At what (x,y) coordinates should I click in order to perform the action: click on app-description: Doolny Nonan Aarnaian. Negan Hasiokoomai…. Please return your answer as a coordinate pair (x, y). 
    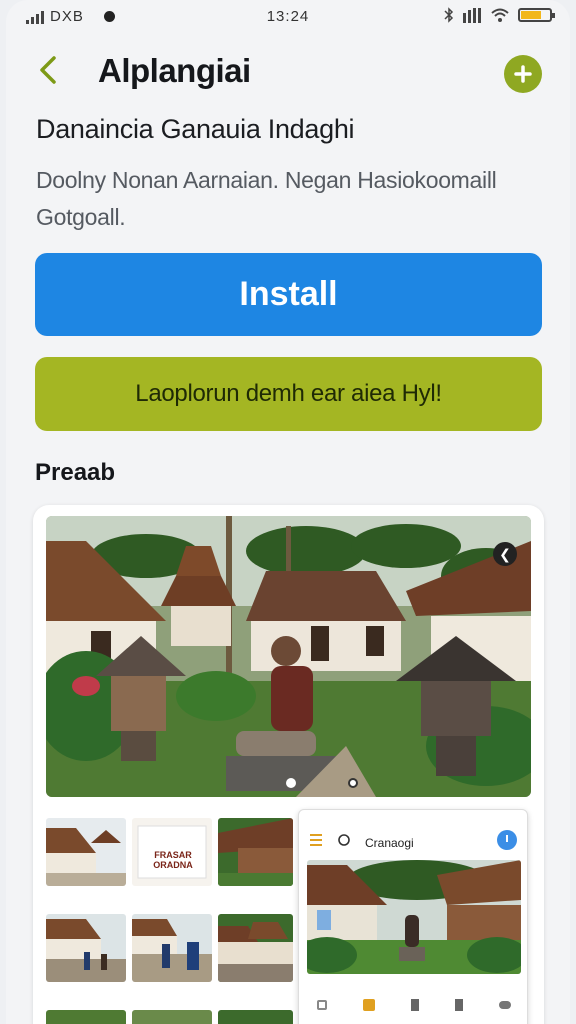
    Looking at the image, I should click on (266, 198).